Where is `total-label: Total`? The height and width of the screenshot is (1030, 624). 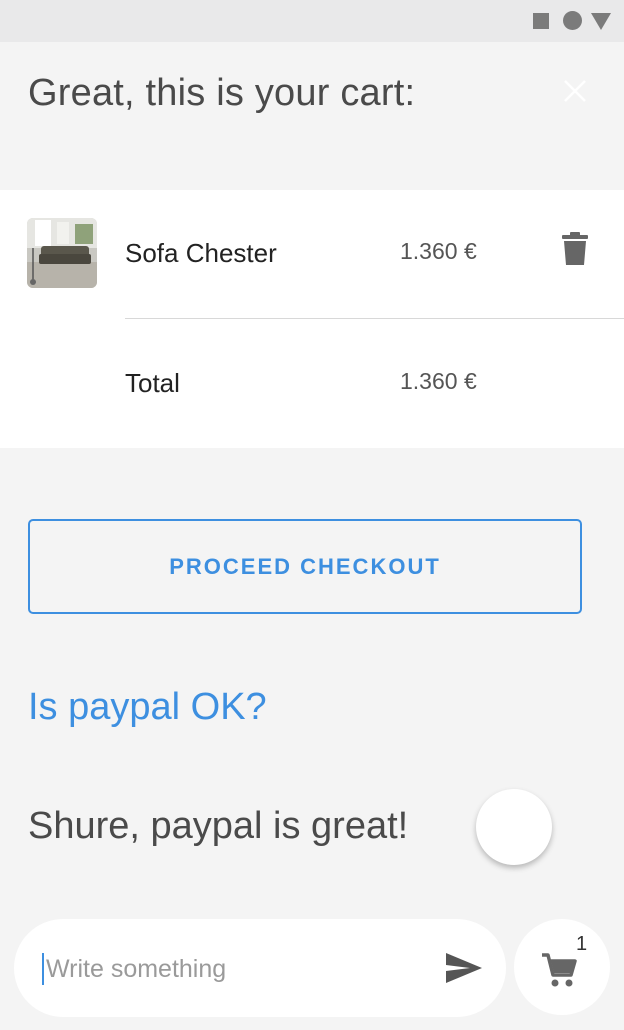 total-label: Total is located at coordinates (152, 383).